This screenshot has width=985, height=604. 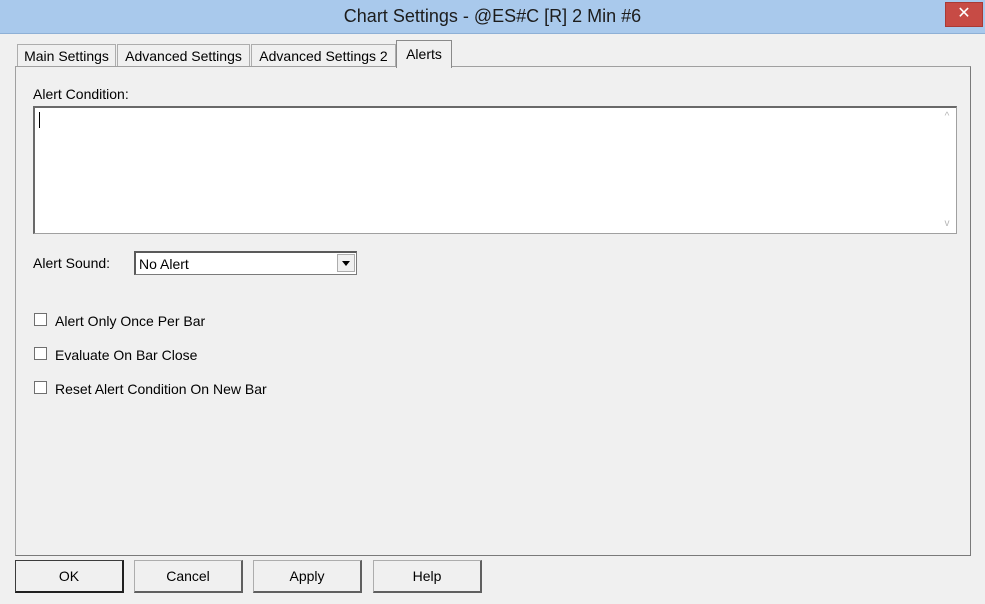 What do you see at coordinates (164, 264) in the screenshot?
I see `alert-sound-value: No Alert` at bounding box center [164, 264].